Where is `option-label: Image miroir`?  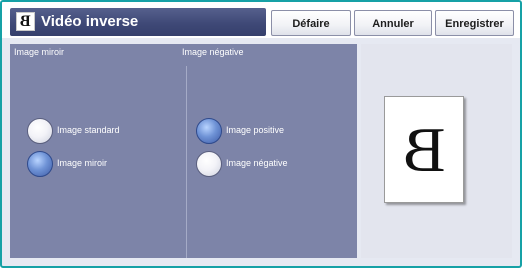
option-label: Image miroir is located at coordinates (82, 163).